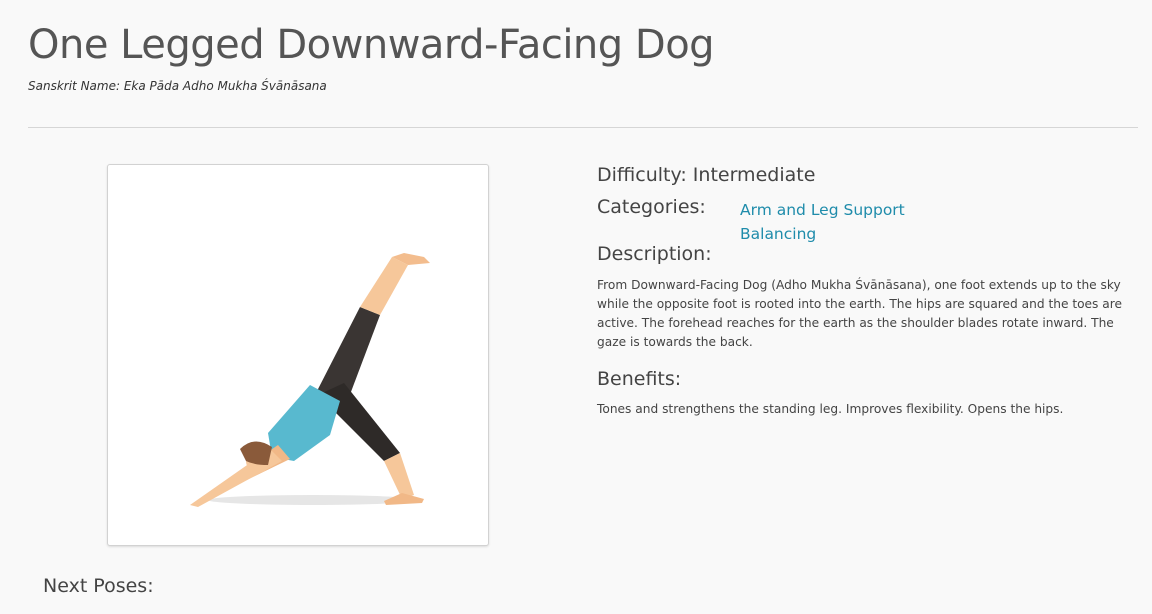  I want to click on standing-leg-skin, so click(399, 476).